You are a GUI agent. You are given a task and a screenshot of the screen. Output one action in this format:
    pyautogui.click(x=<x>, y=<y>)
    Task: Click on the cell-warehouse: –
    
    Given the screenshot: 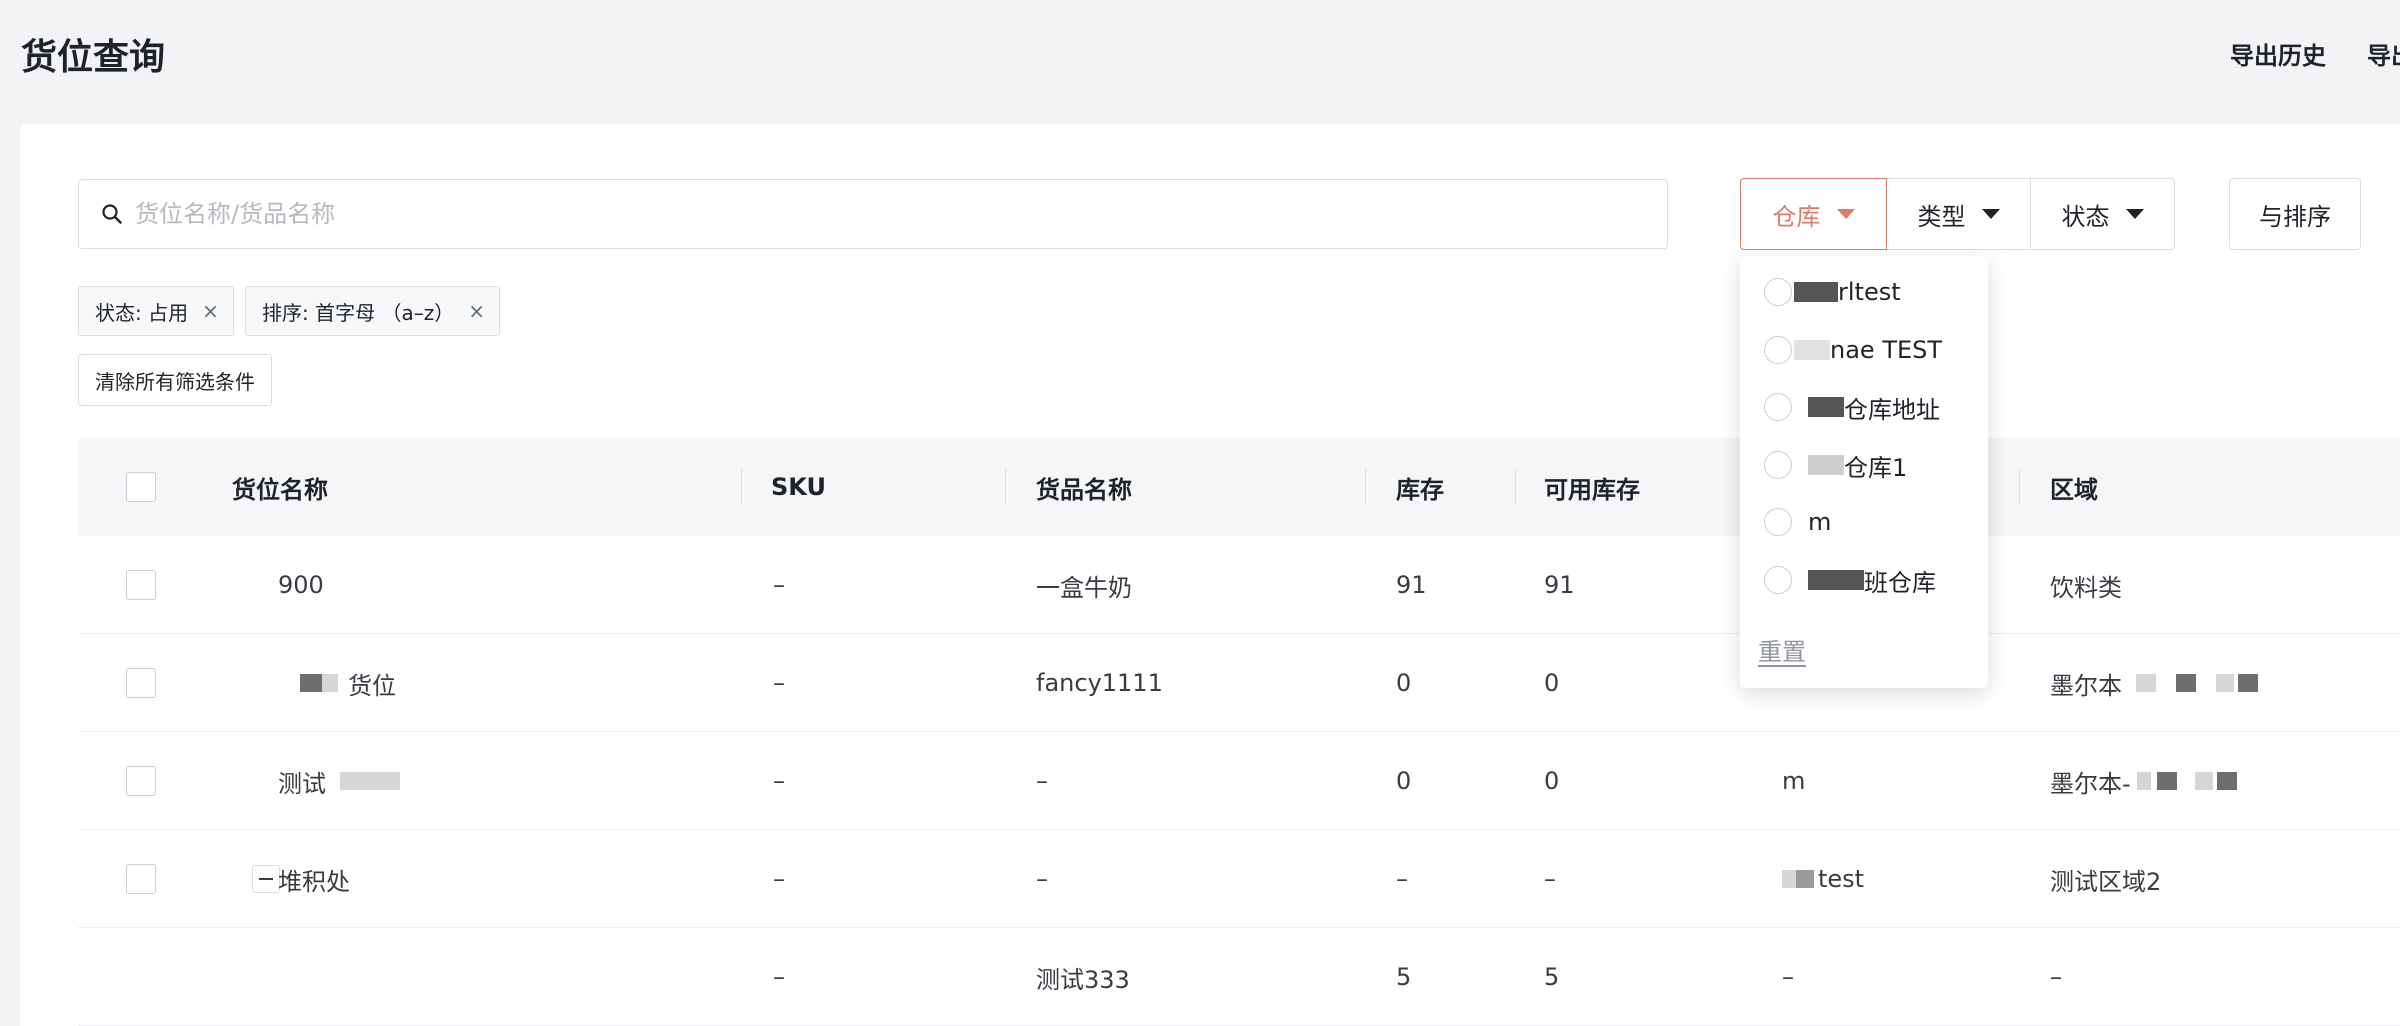 What is the action you would take?
    pyautogui.click(x=1788, y=977)
    